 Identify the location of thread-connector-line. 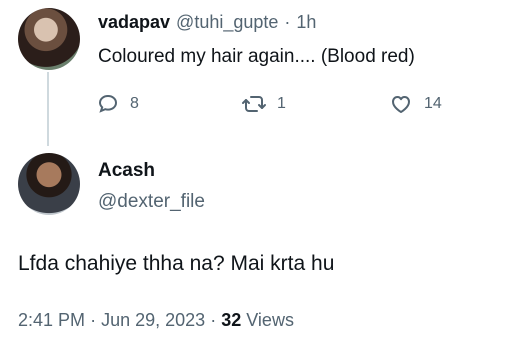
(48, 109).